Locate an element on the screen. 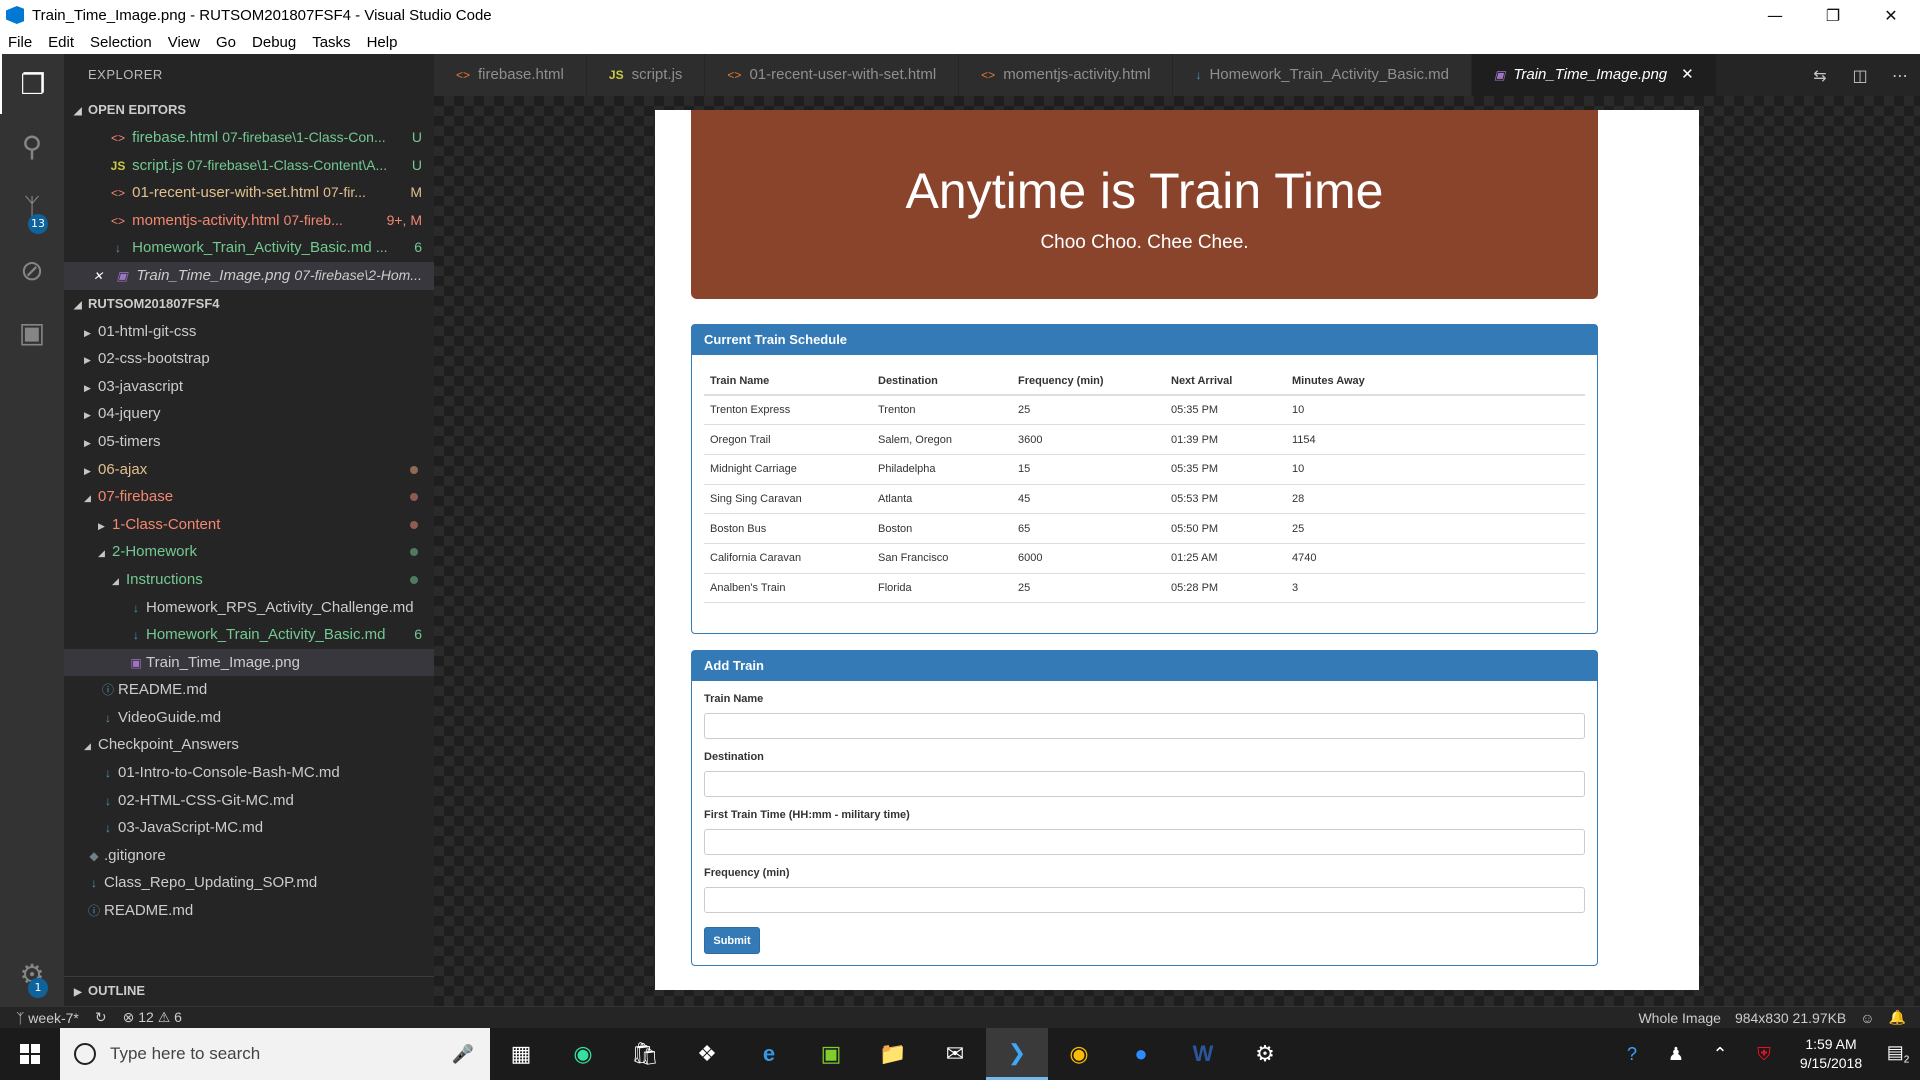 Image resolution: width=1920 pixels, height=1080 pixels. tree-folder: ▶ 1-Class-Content is located at coordinates (249, 525).